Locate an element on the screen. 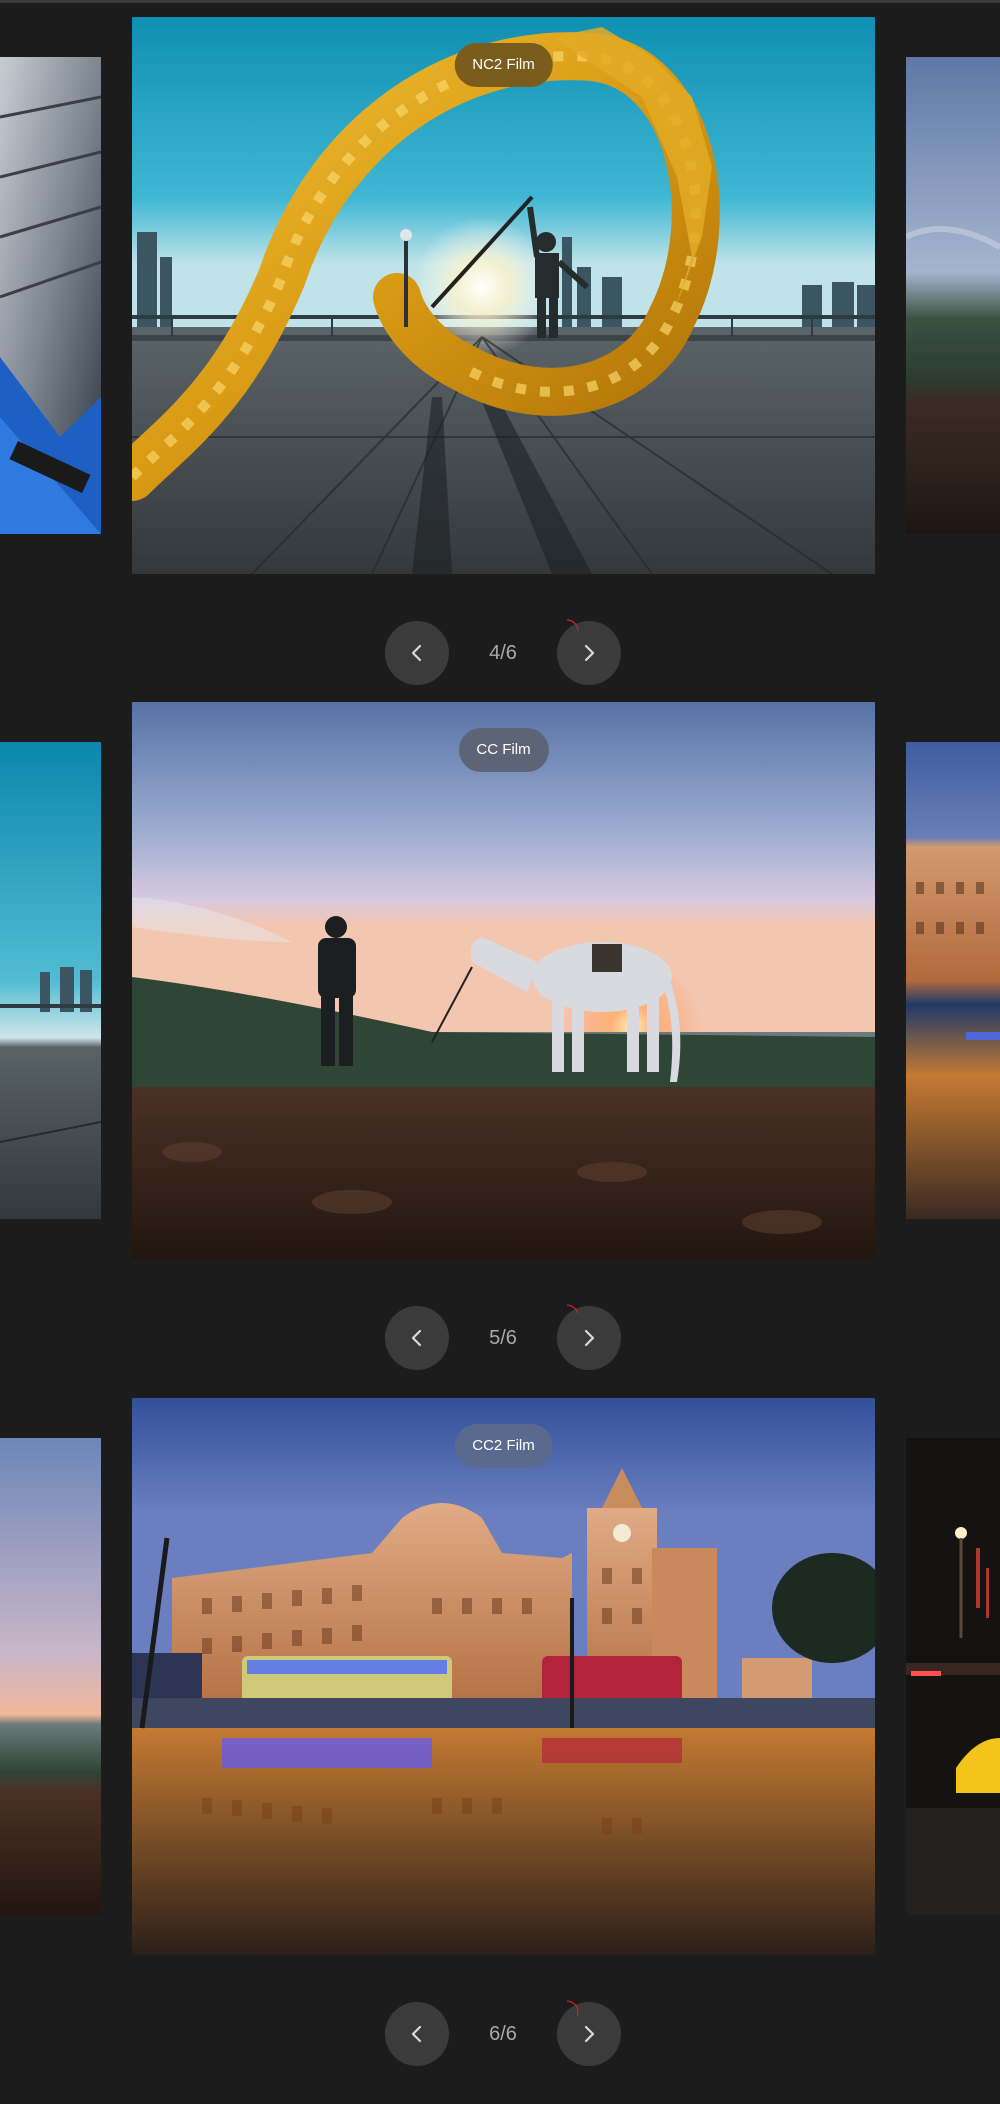  waterfront-photo is located at coordinates (50, 980).